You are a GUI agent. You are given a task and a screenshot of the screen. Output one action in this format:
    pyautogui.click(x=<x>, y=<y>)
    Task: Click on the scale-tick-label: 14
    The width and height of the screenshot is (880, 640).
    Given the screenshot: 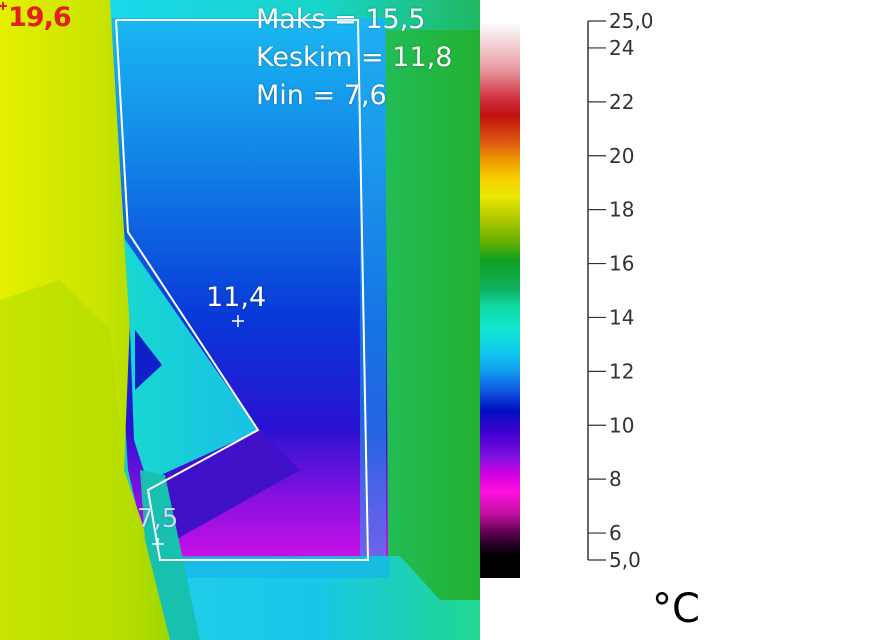 What is the action you would take?
    pyautogui.click(x=621, y=317)
    